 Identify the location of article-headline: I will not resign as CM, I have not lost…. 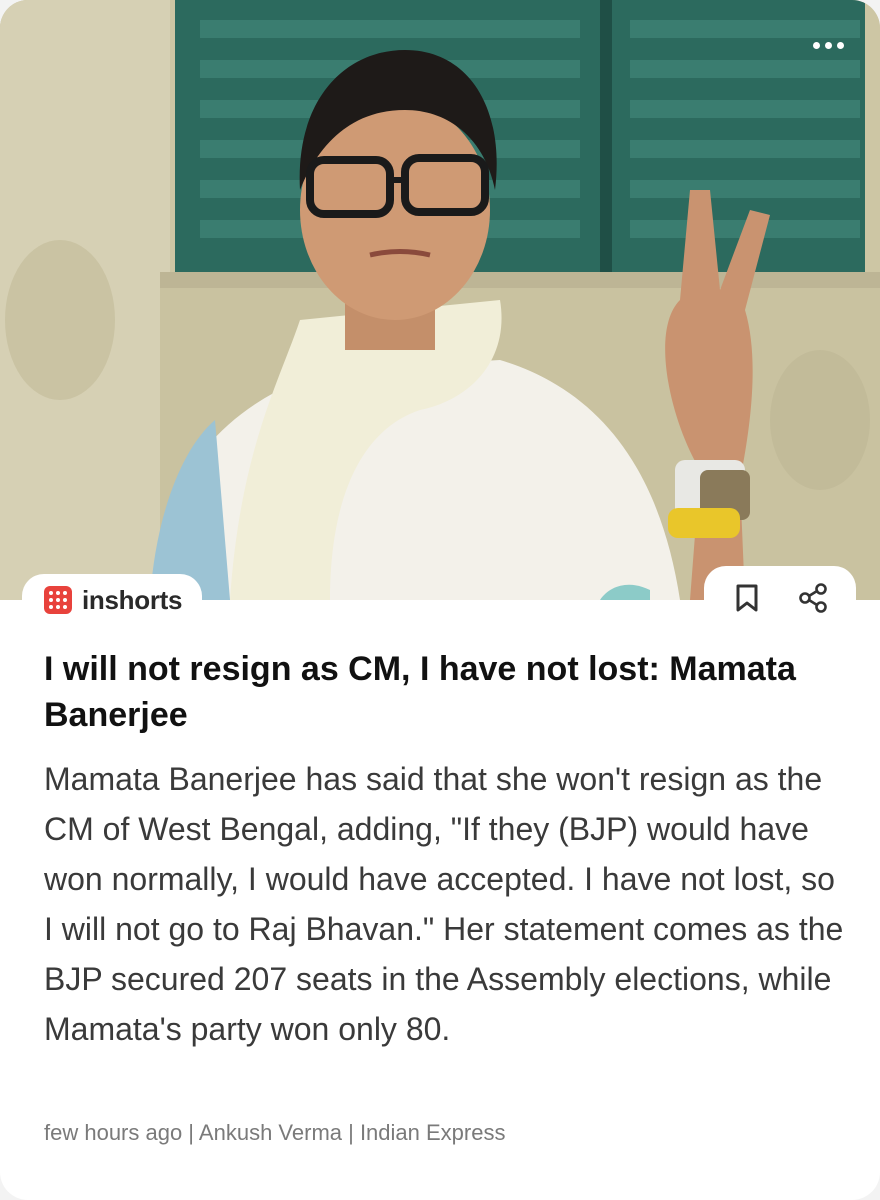
(444, 692).